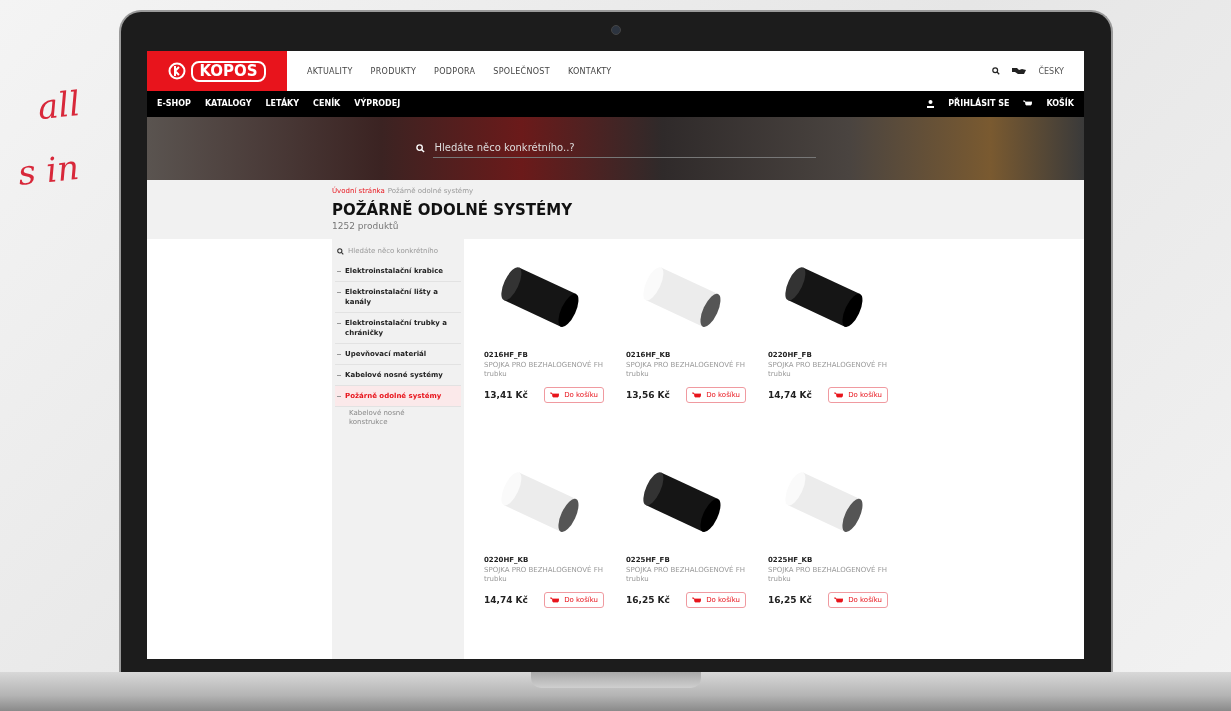  Describe the element at coordinates (330, 71) in the screenshot. I see `nav-link: AKTUALITY` at that location.